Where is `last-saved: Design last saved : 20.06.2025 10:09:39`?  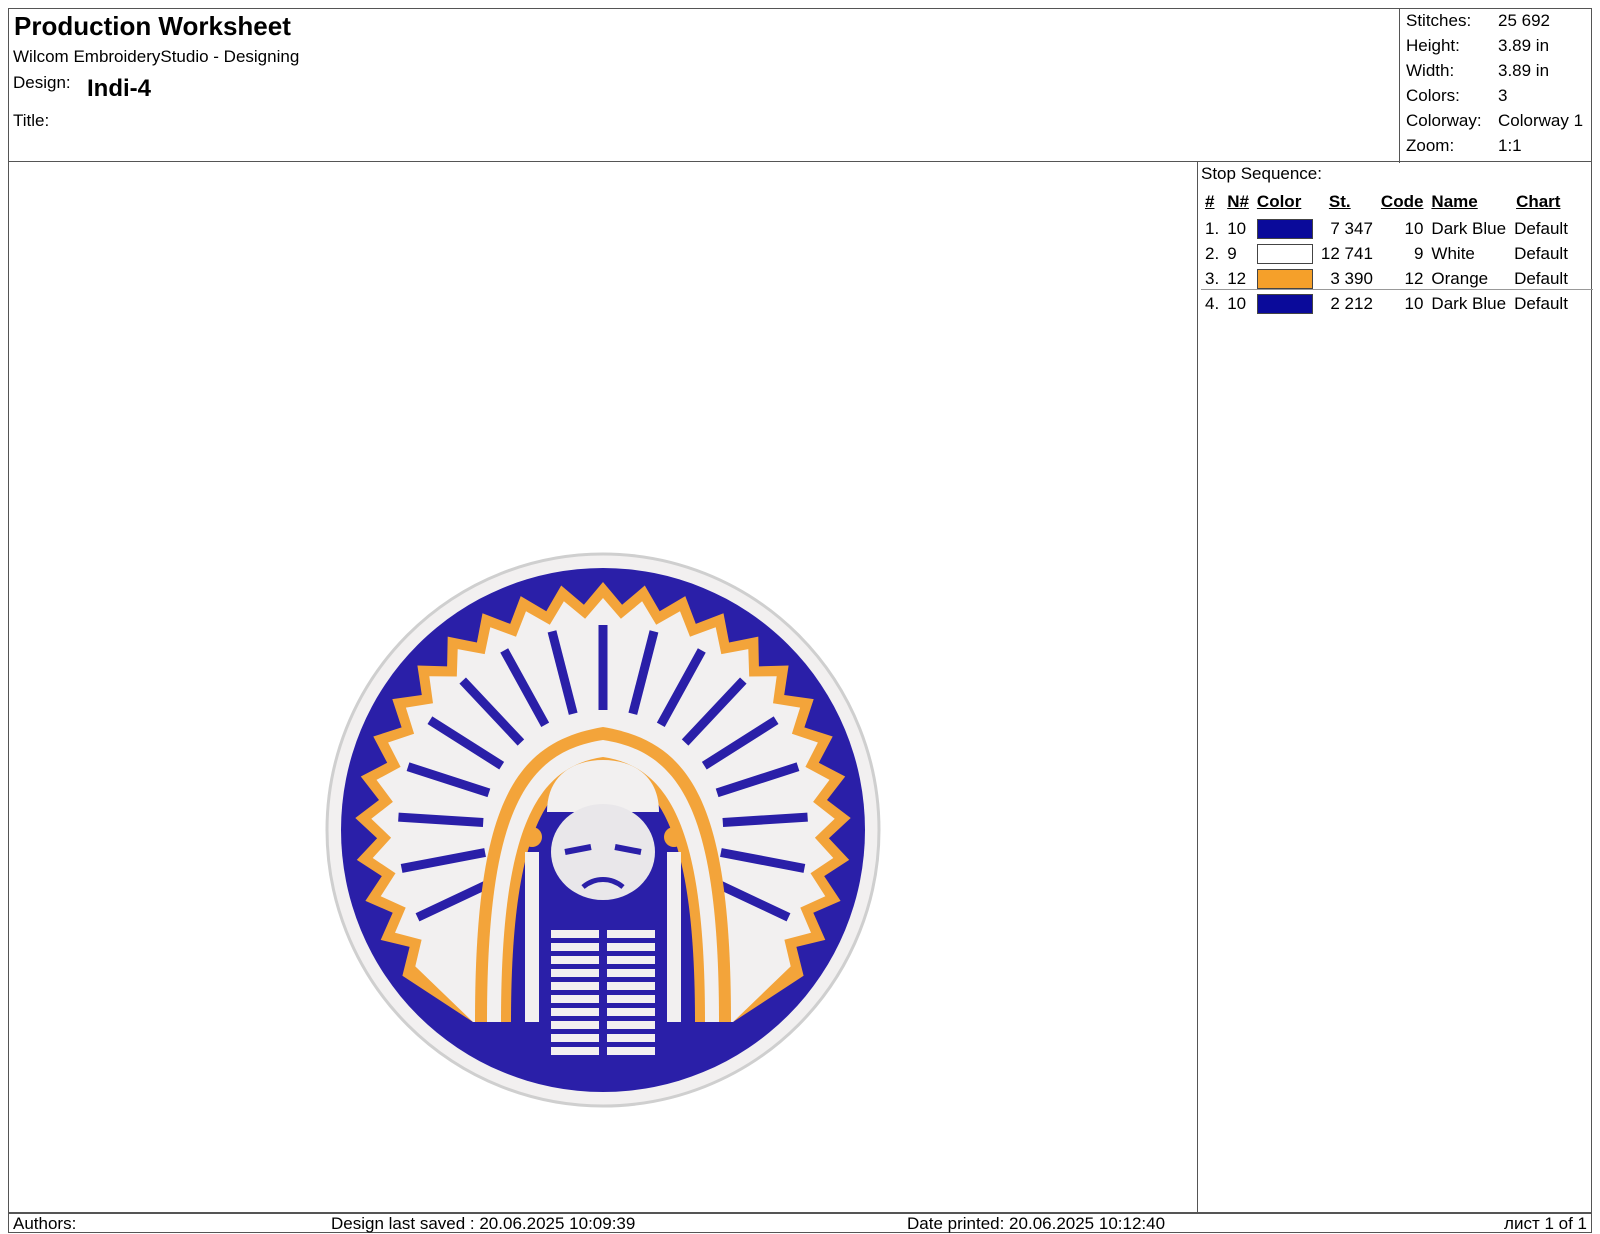 last-saved: Design last saved : 20.06.2025 10:09:39 is located at coordinates (483, 1223).